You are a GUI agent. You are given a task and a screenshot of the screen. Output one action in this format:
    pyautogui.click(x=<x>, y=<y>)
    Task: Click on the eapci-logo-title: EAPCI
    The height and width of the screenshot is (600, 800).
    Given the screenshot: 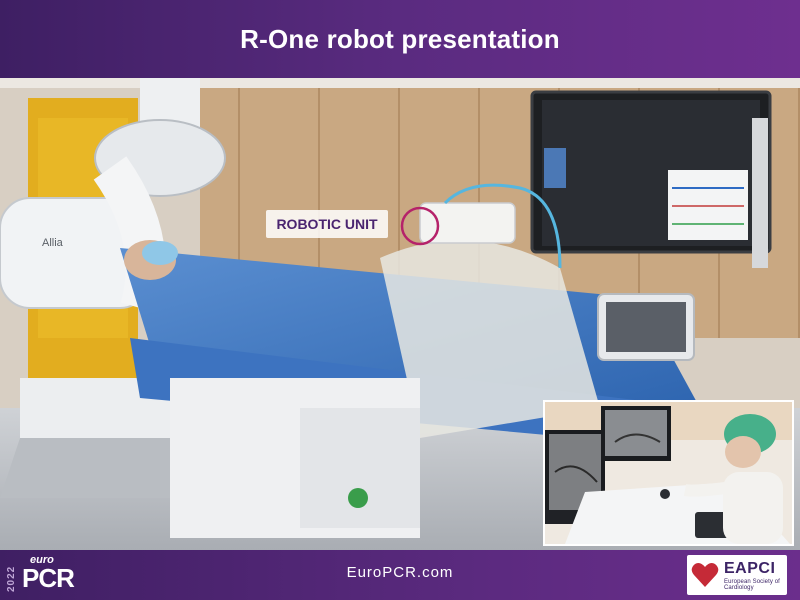 What is the action you would take?
    pyautogui.click(x=750, y=568)
    